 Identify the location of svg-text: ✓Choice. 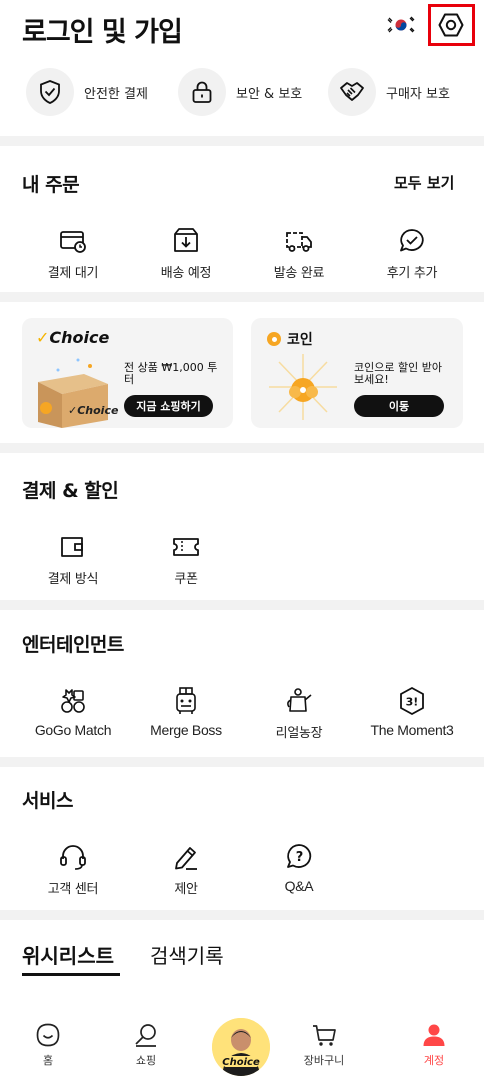
(93, 410).